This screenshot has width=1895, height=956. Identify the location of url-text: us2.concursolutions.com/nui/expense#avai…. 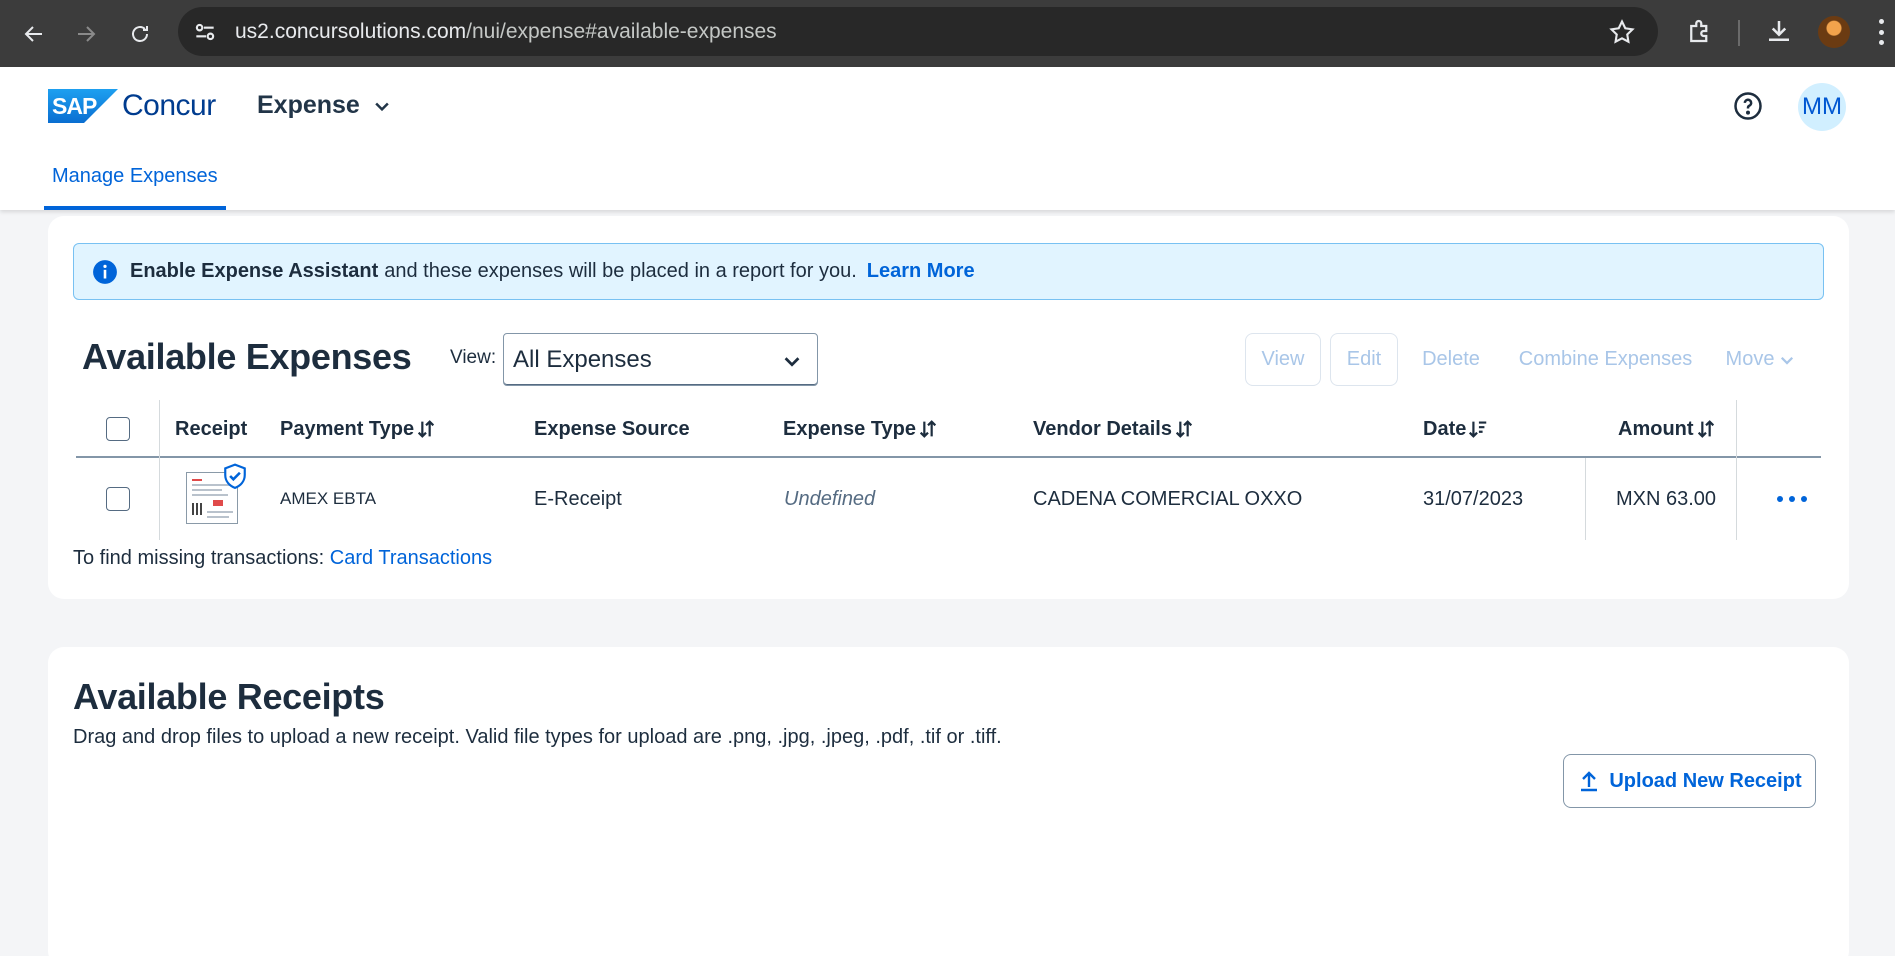
(506, 31).